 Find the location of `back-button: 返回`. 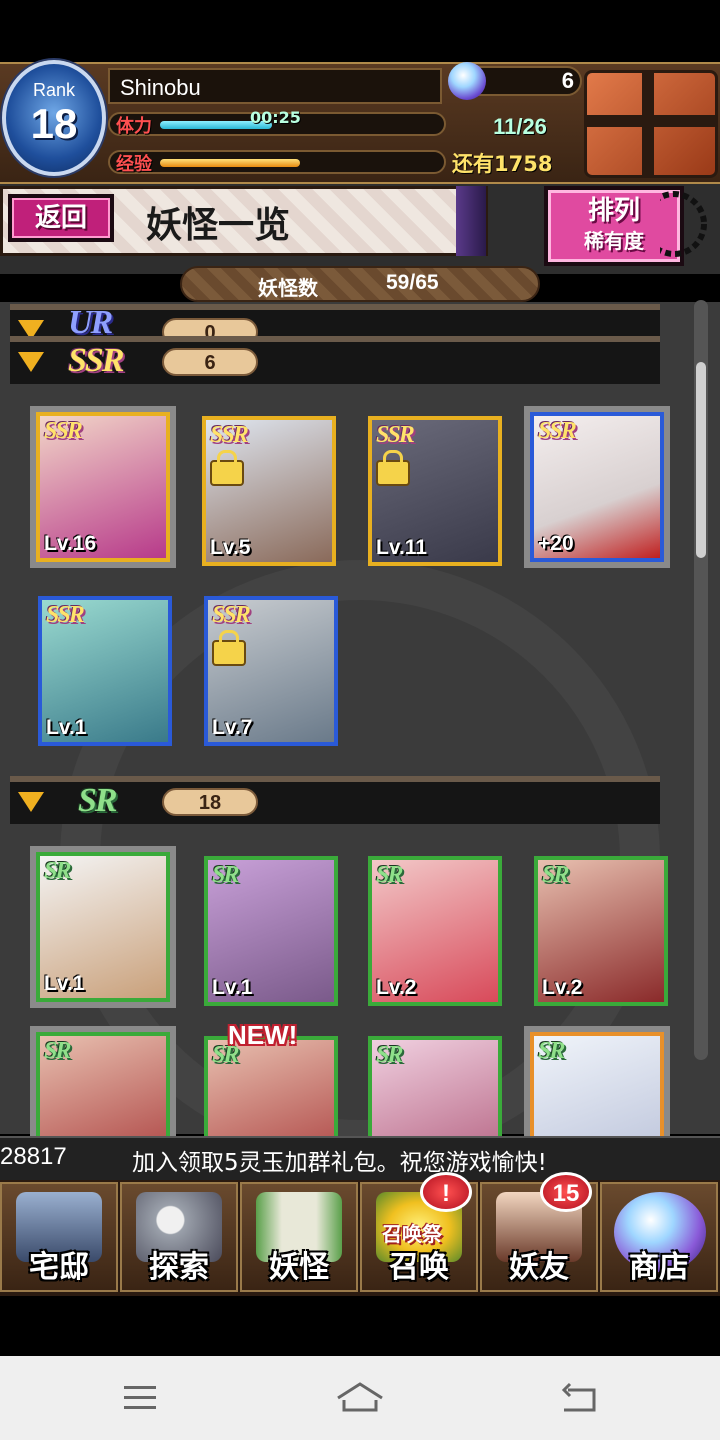

back-button: 返回 is located at coordinates (61, 218).